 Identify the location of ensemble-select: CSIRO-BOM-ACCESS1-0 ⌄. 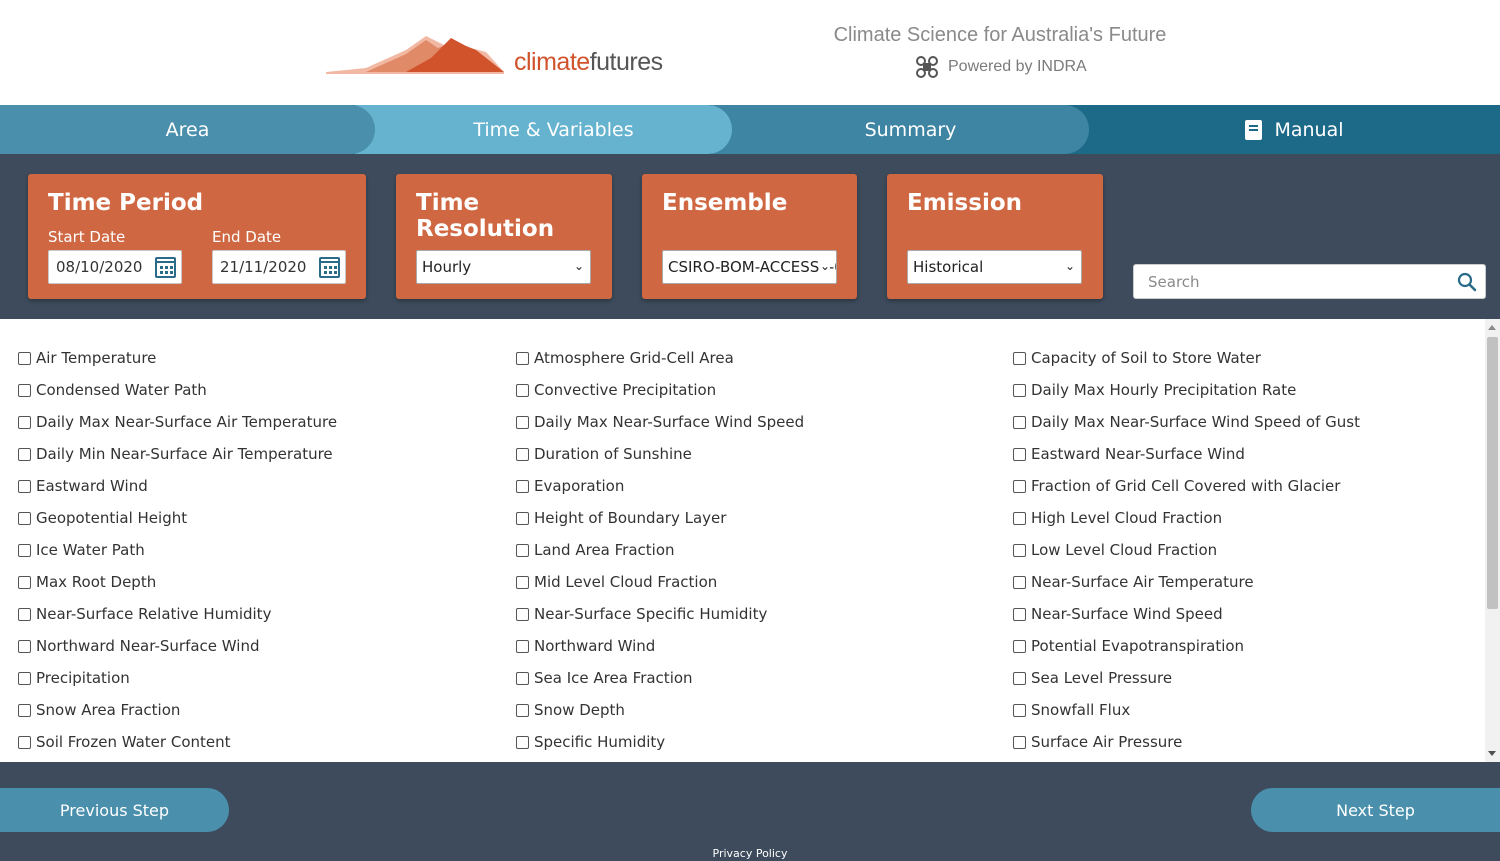
(749, 267).